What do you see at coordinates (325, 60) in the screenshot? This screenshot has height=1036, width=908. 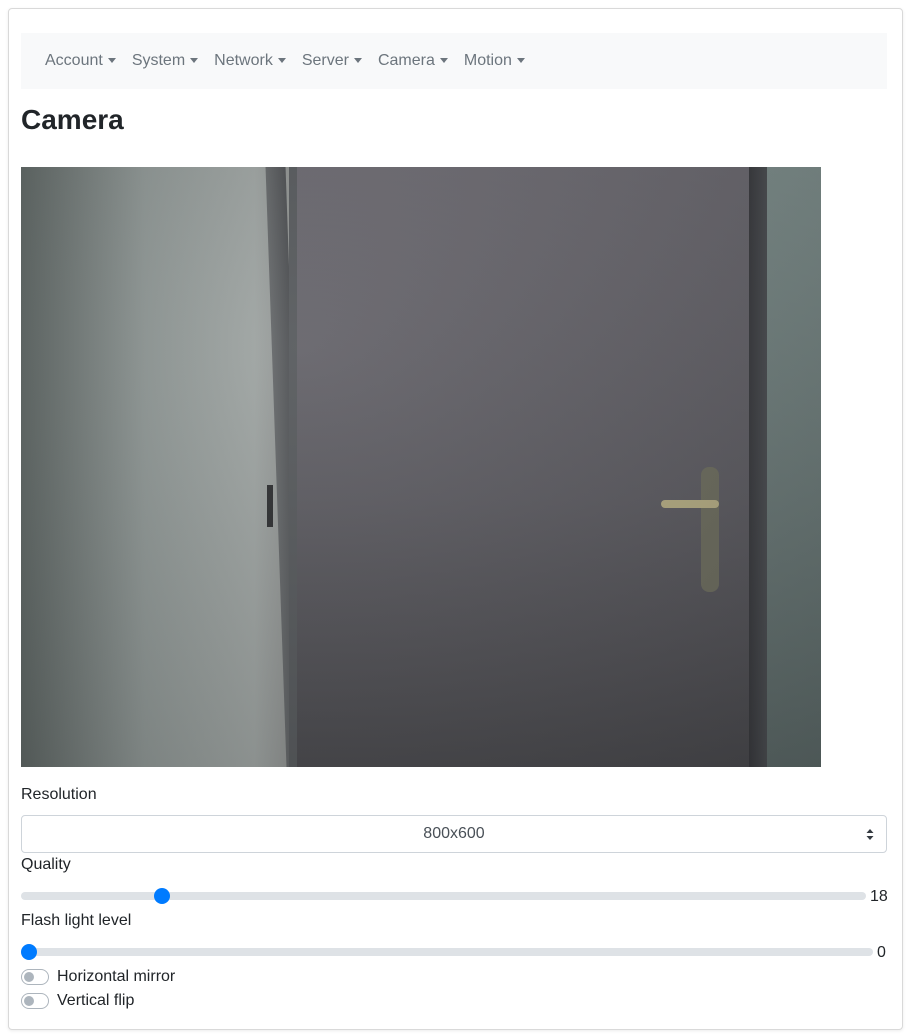 I see `nav-server-label: Server` at bounding box center [325, 60].